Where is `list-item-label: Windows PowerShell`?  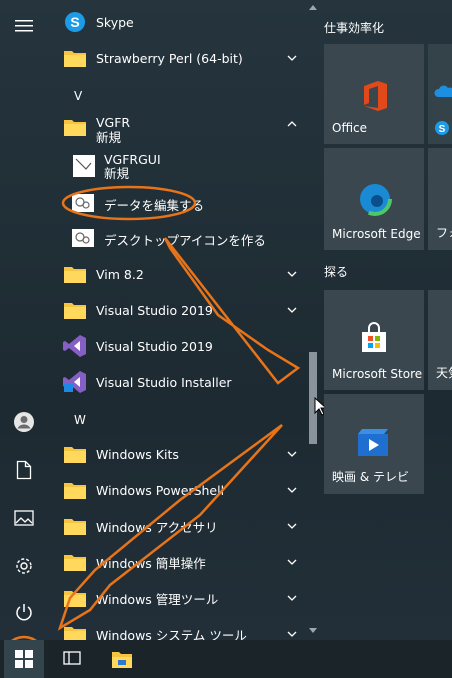 list-item-label: Windows PowerShell is located at coordinates (160, 490).